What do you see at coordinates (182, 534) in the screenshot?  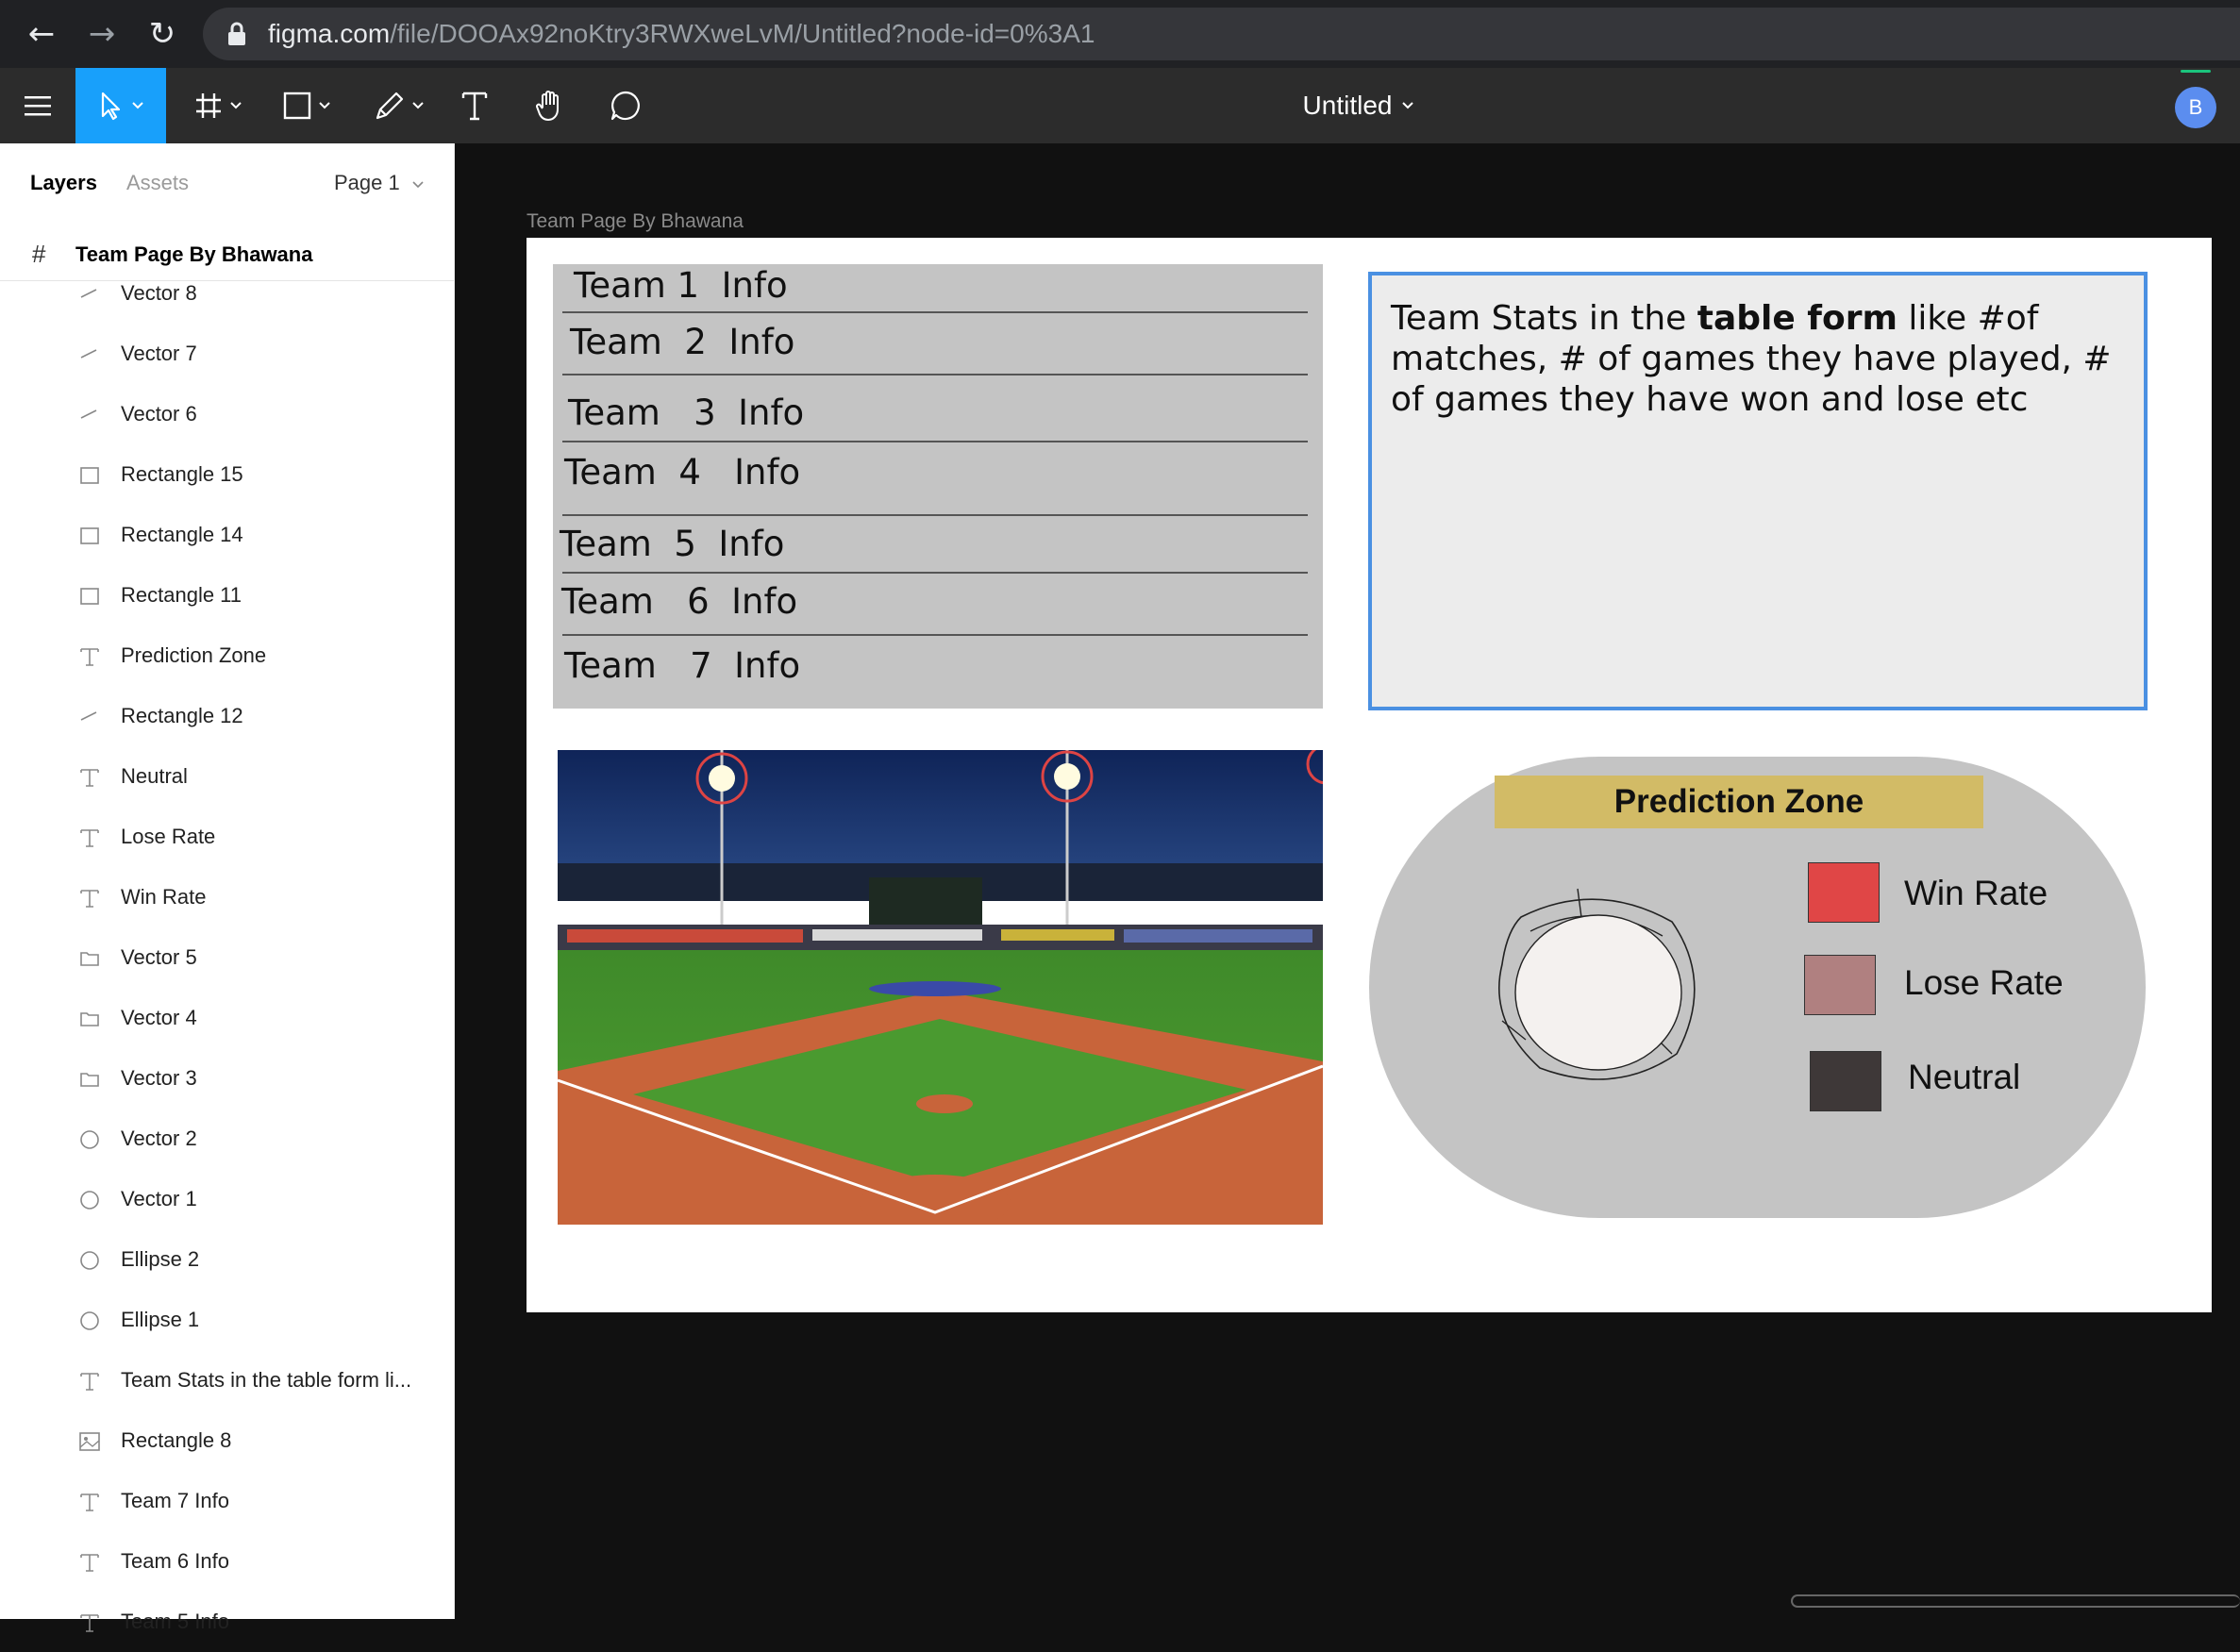 I see `layer-label: Rectangle 14` at bounding box center [182, 534].